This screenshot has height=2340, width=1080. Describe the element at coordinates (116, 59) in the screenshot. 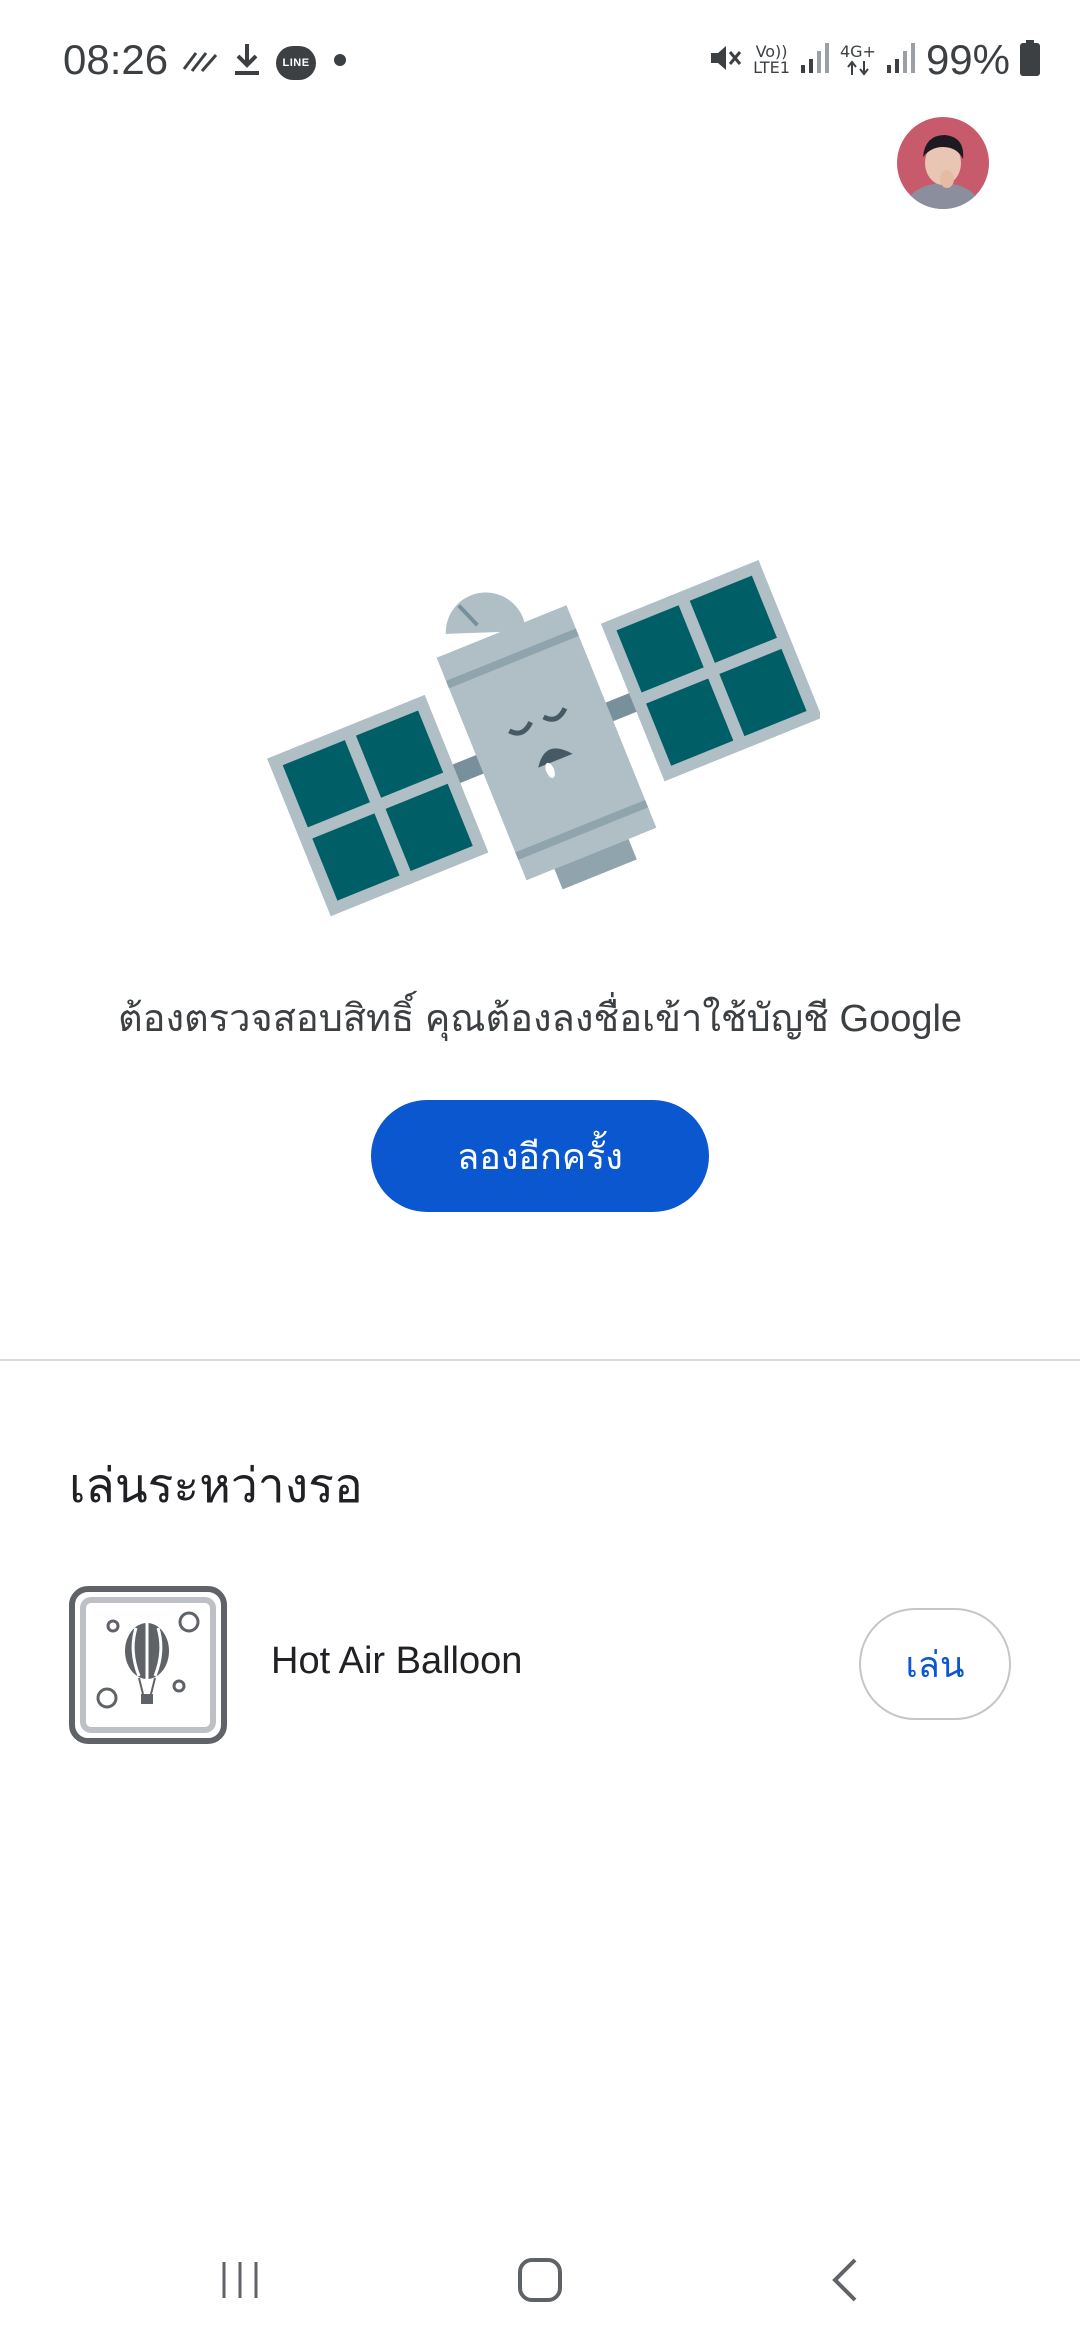

I see `status-time: 08:26` at that location.